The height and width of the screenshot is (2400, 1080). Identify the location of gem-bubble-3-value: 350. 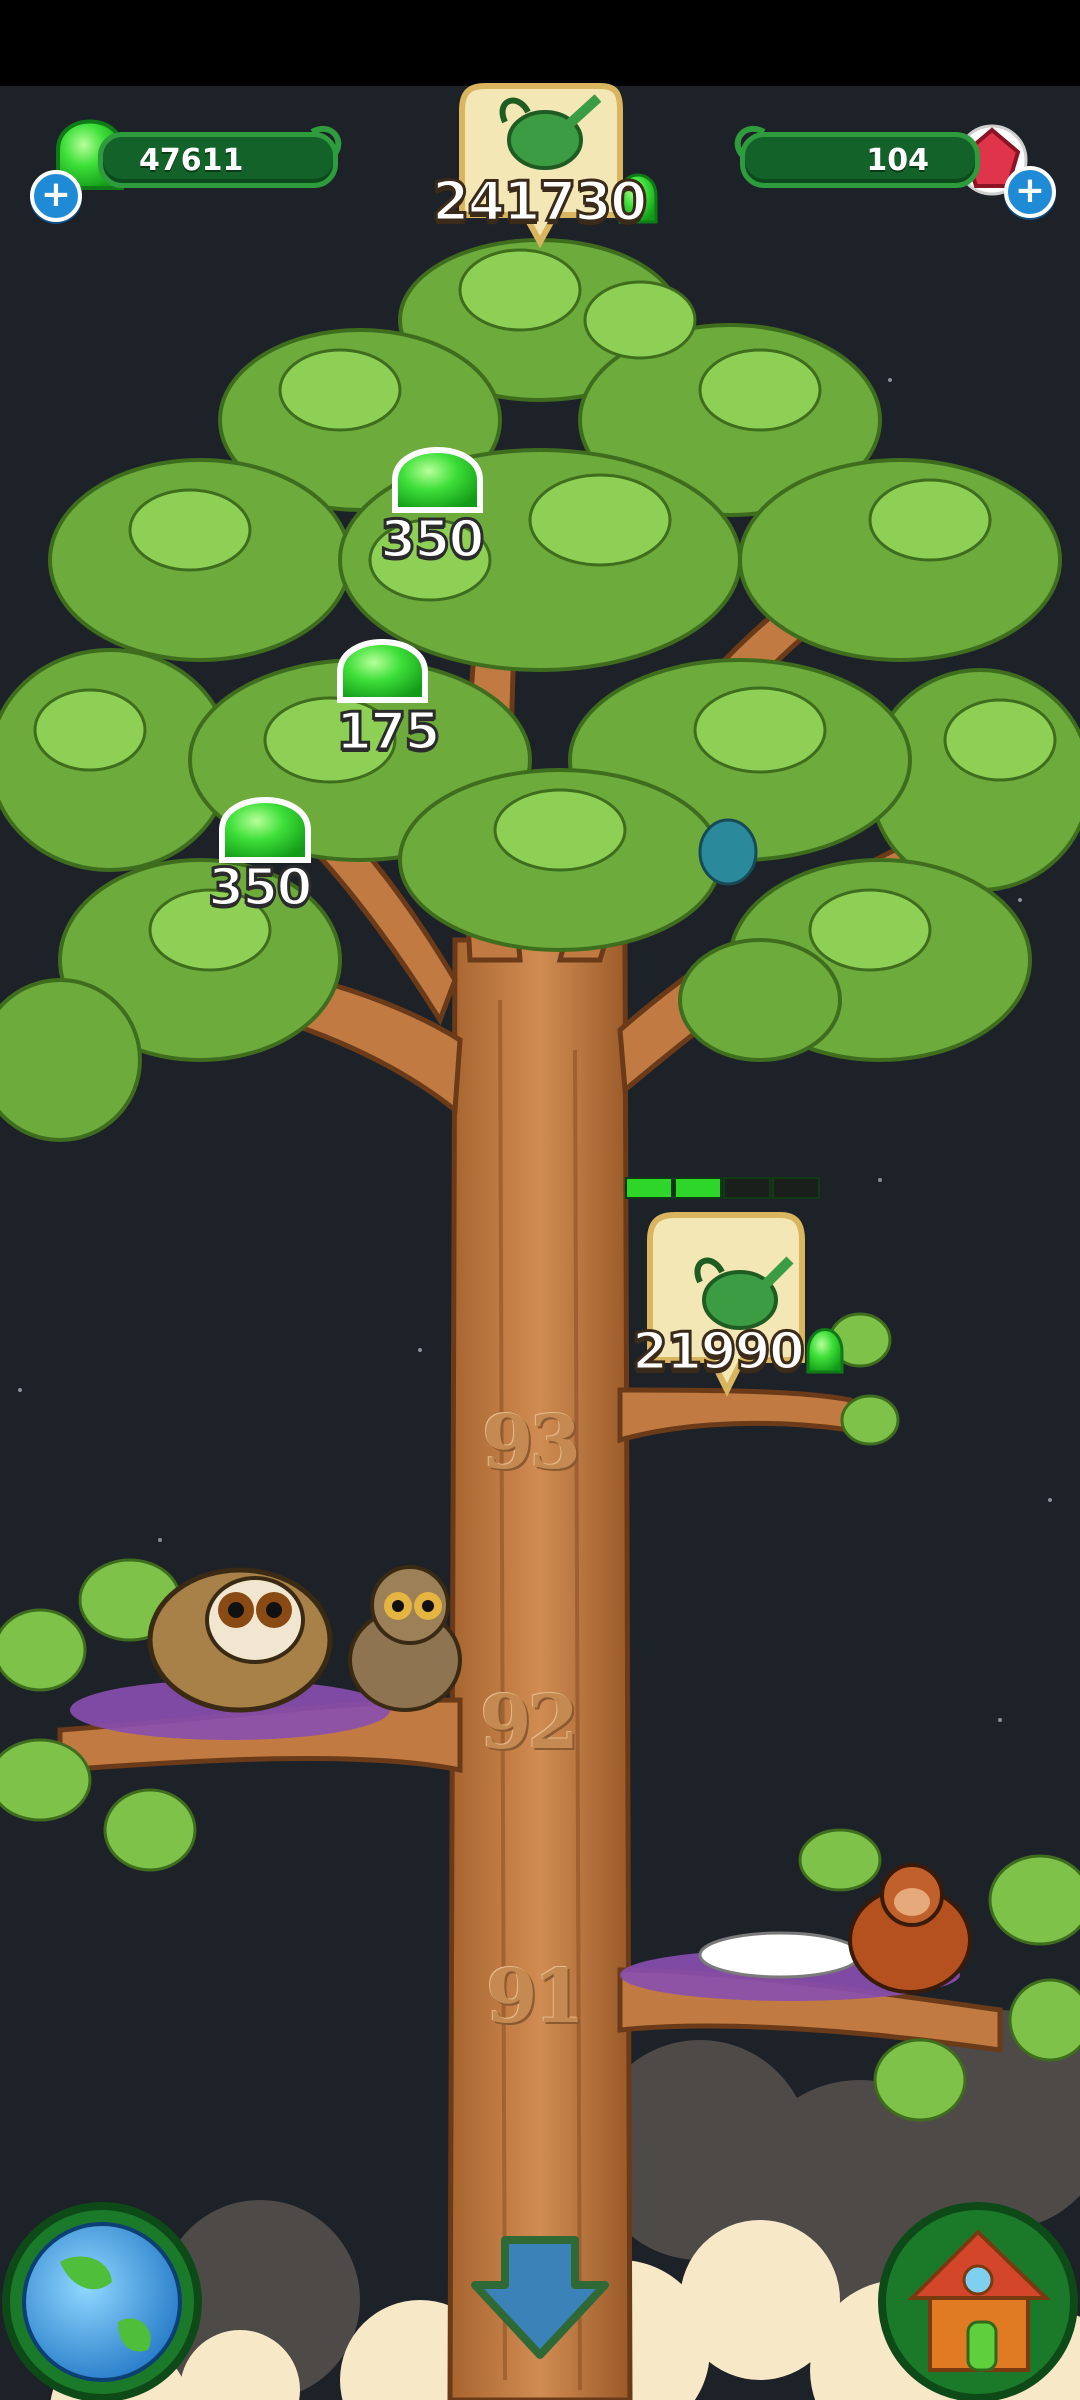
(261, 888).